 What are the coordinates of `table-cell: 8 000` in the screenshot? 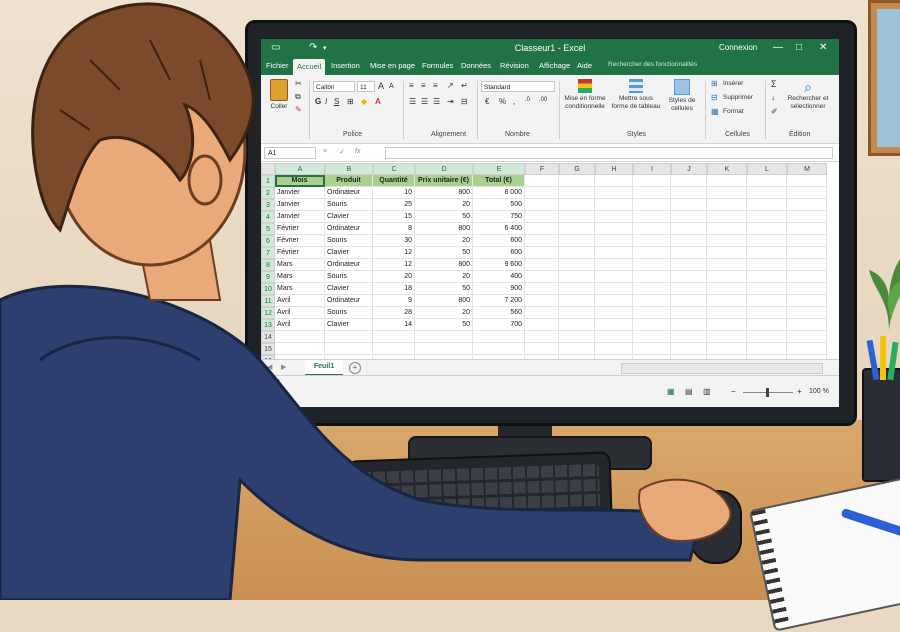 It's located at (499, 193).